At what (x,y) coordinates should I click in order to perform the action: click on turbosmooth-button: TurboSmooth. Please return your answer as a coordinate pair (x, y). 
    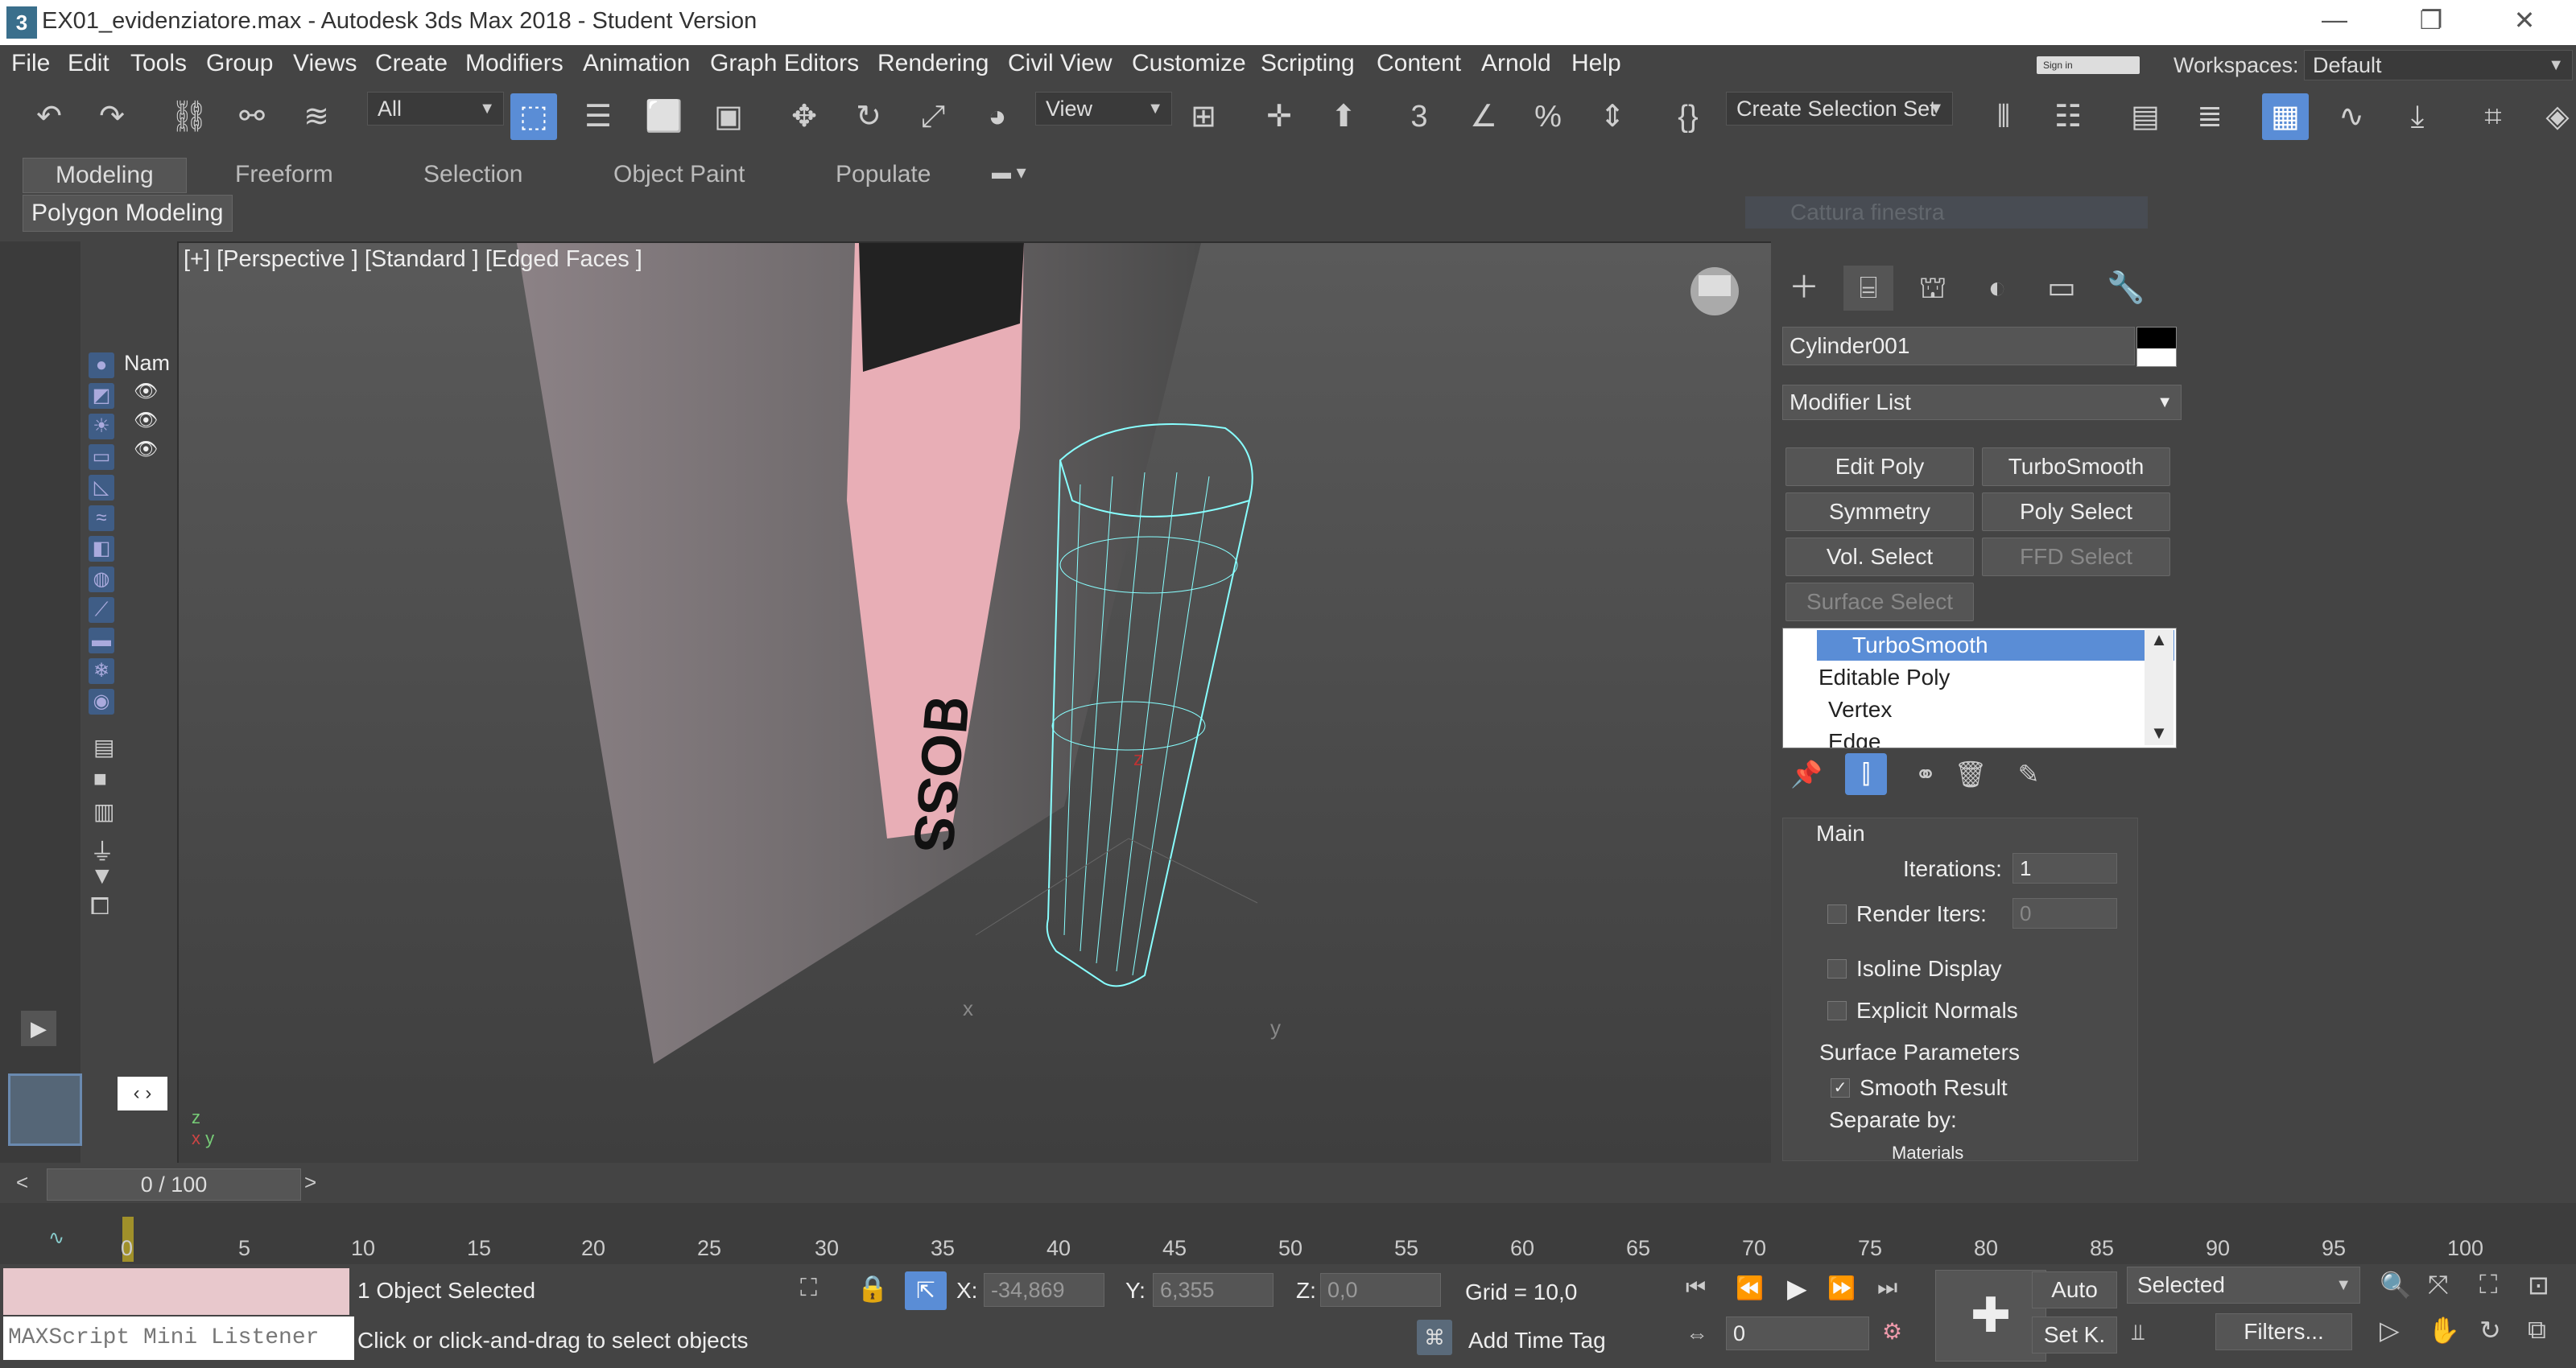
    Looking at the image, I should click on (2076, 467).